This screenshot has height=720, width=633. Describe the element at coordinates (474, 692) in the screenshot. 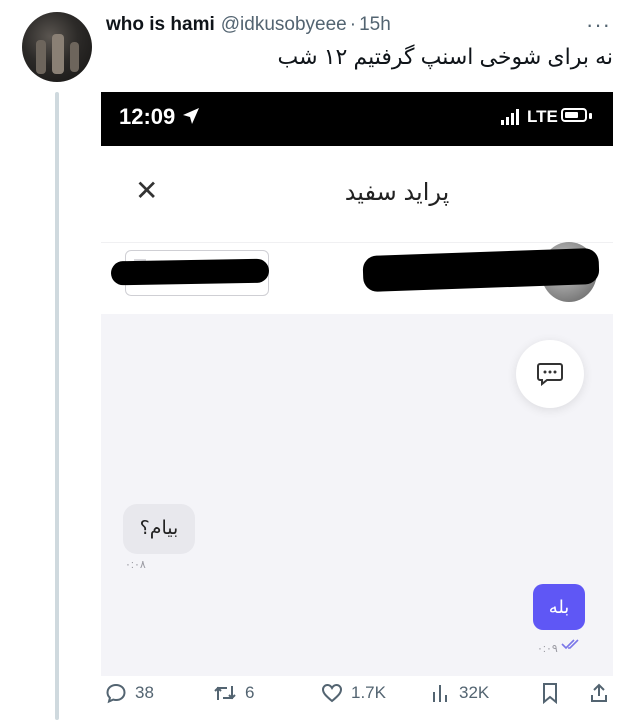

I see `views-count: 32K` at that location.